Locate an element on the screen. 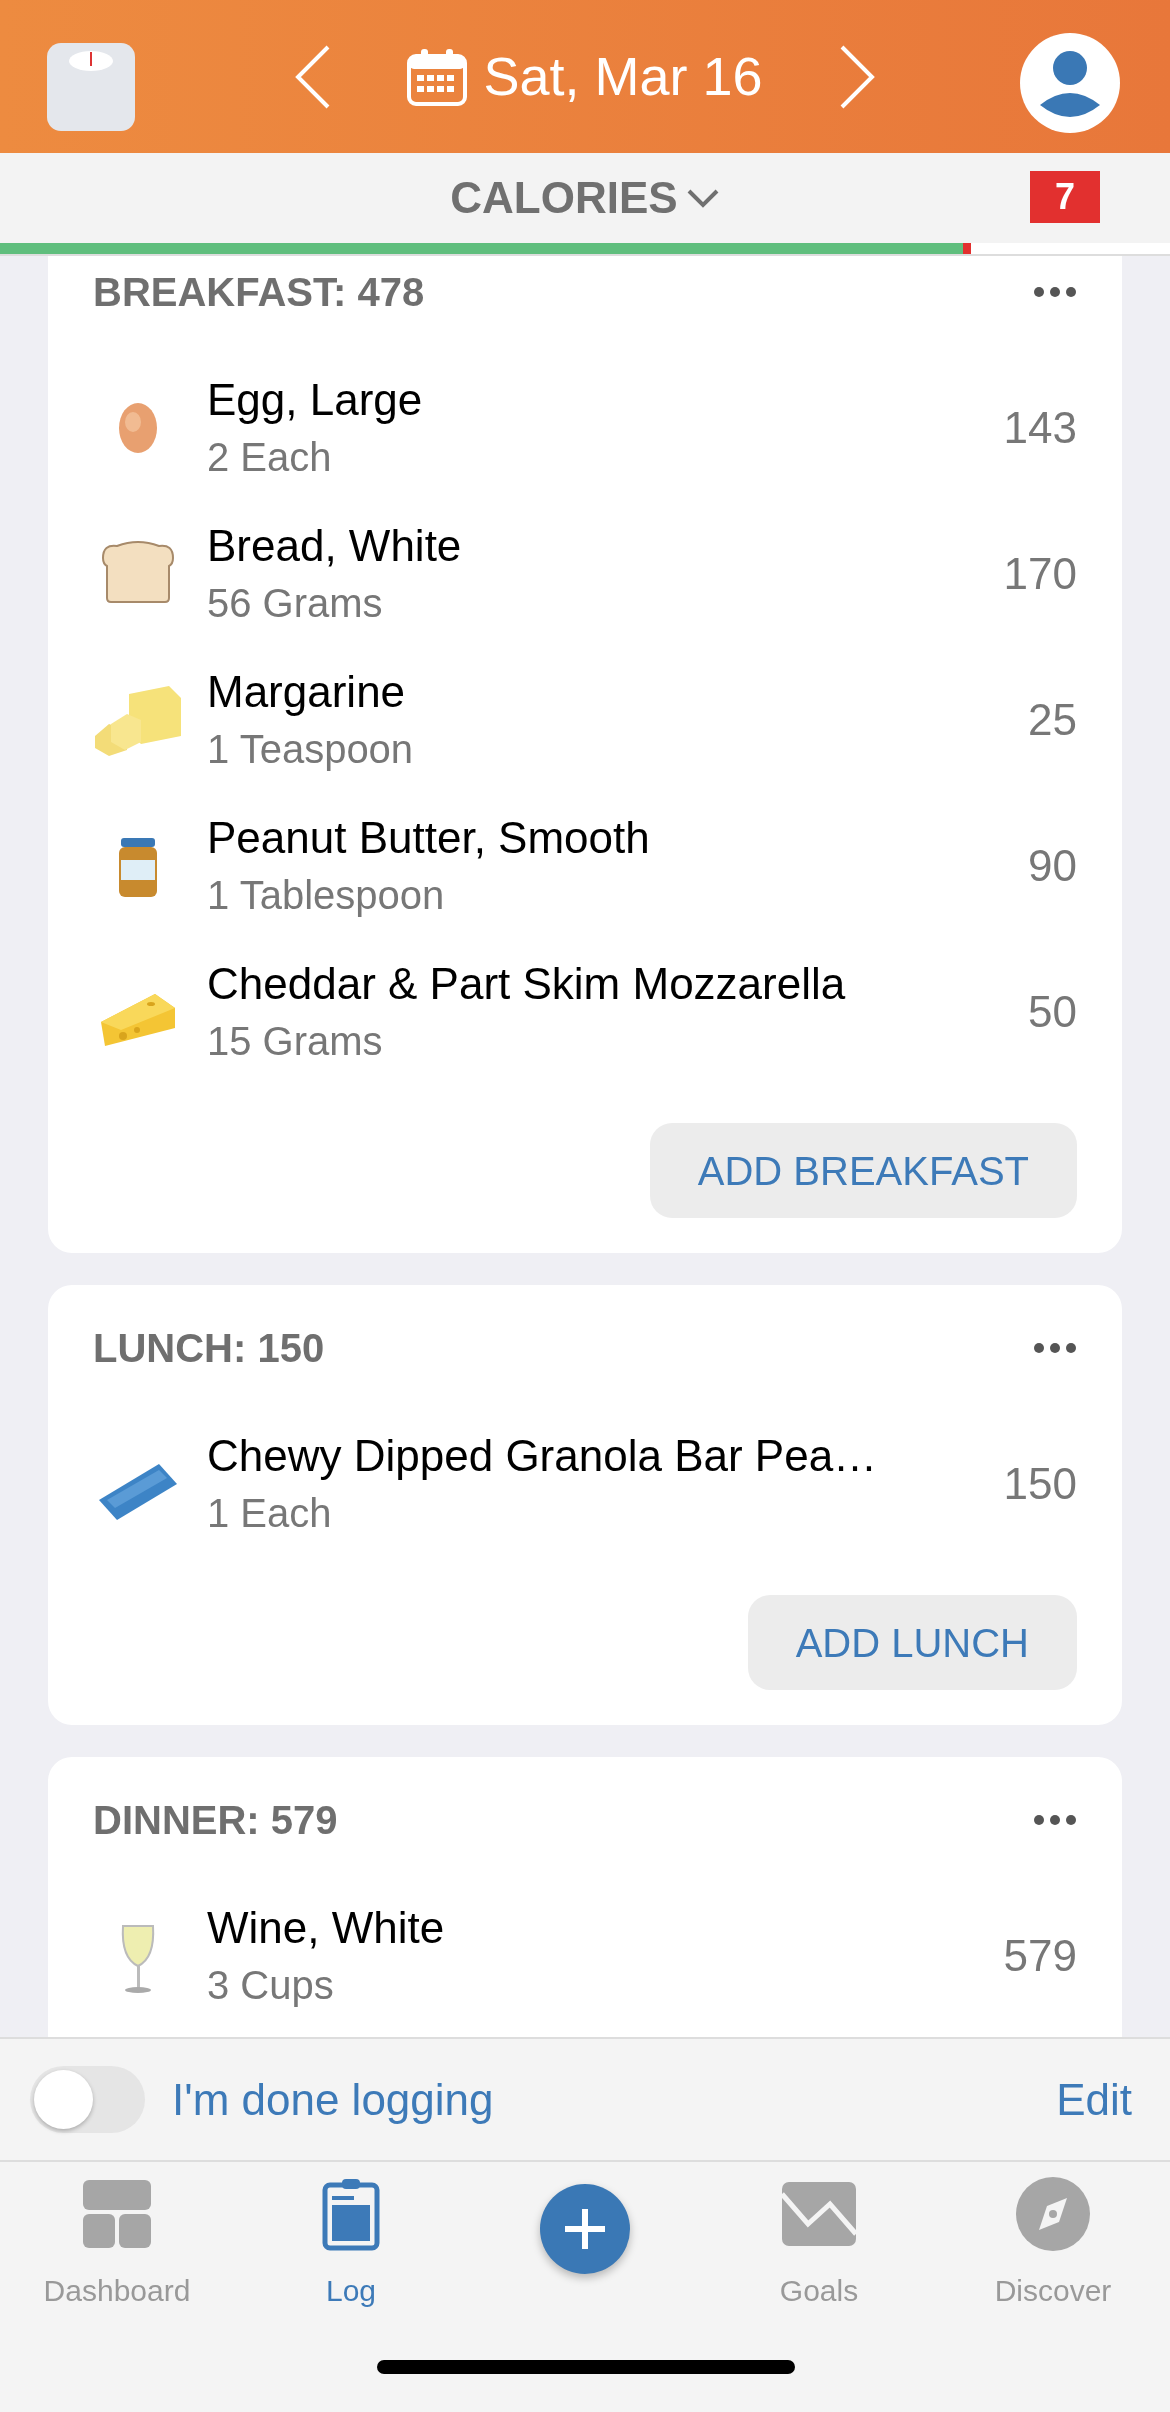  avatar-icon is located at coordinates (1070, 83).